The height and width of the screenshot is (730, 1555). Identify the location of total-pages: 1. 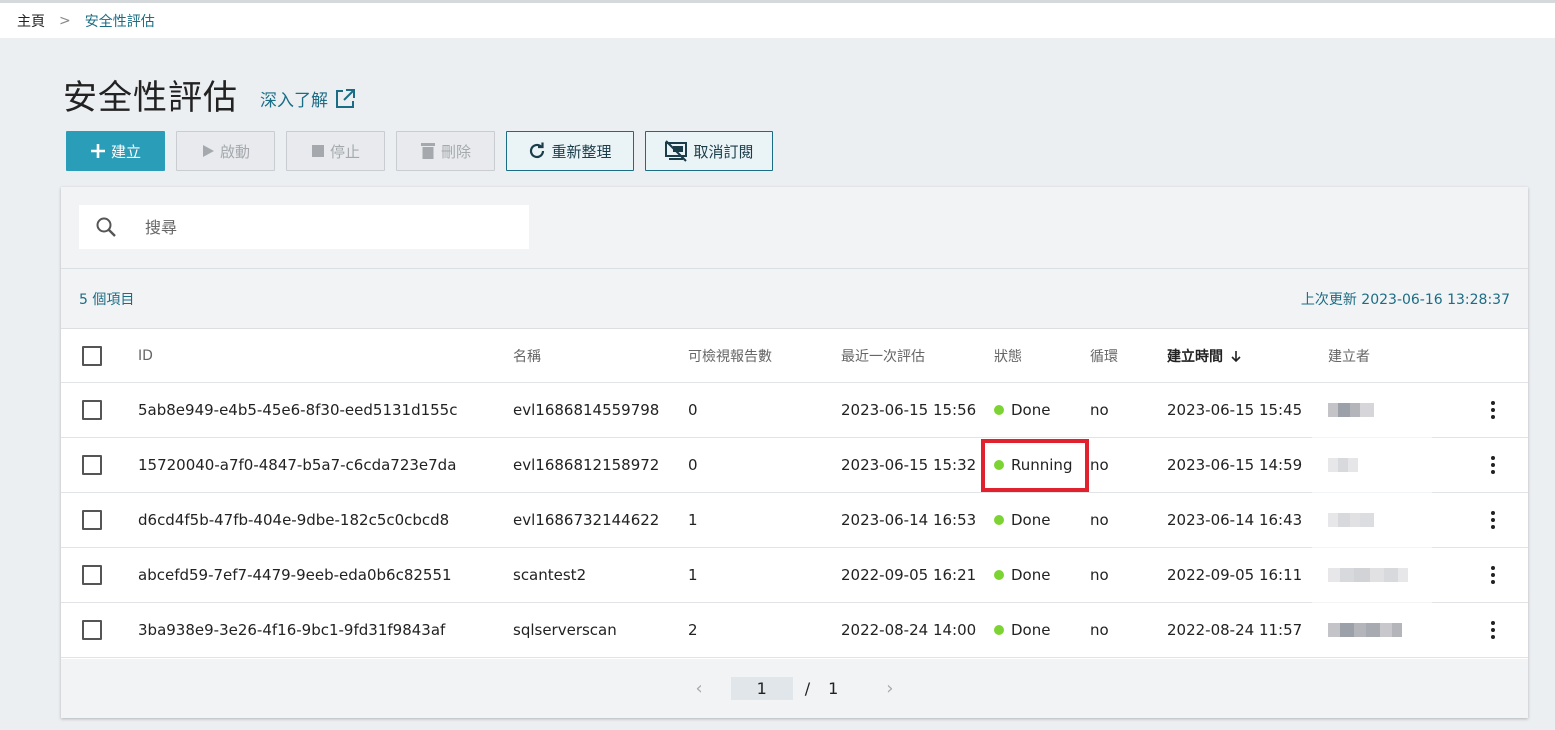
(833, 688).